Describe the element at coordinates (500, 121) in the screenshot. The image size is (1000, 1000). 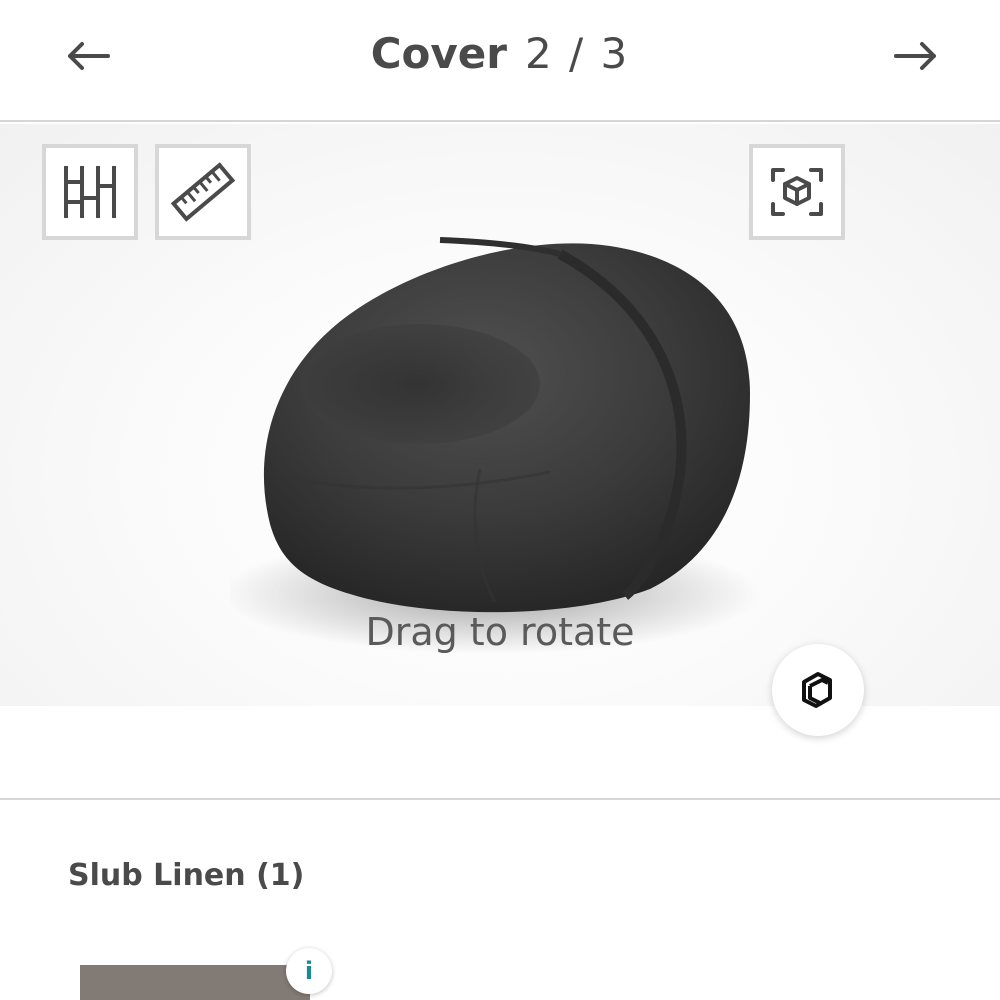
I see `header-divider` at that location.